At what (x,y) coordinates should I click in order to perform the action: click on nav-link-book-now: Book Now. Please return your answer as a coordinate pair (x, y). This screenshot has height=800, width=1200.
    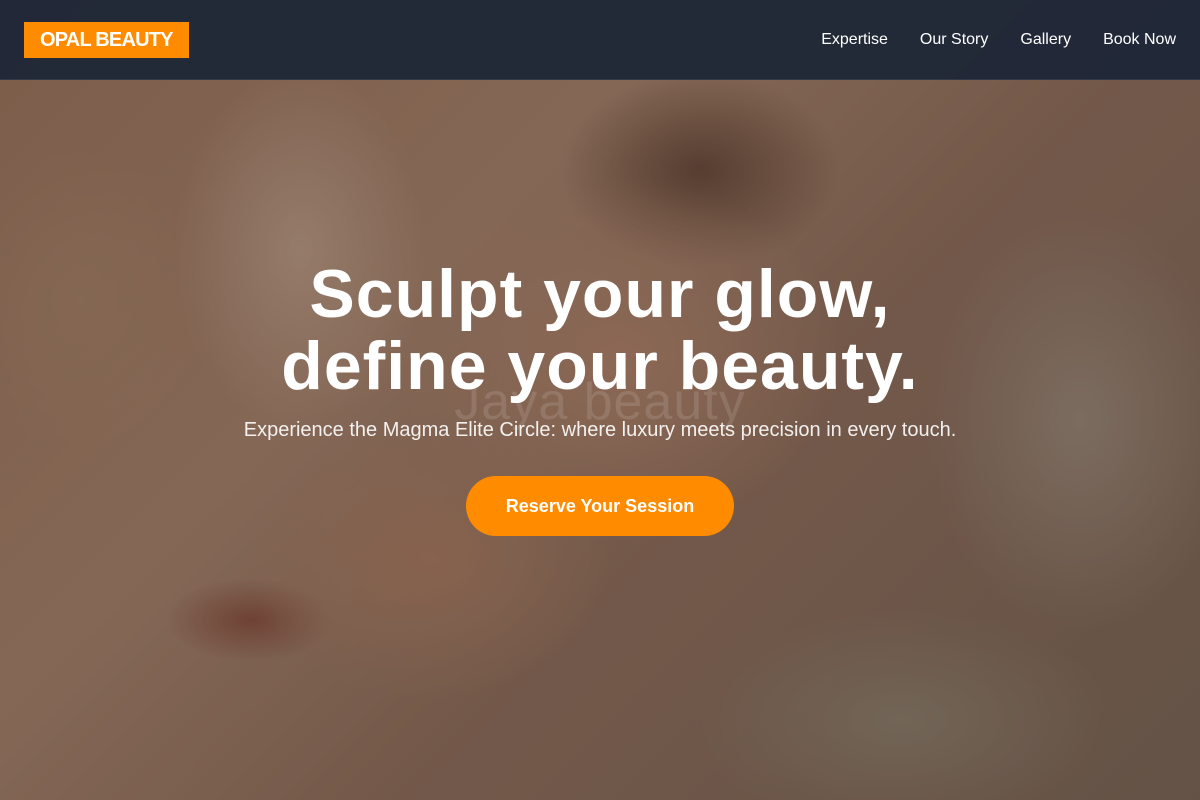
    Looking at the image, I should click on (1139, 40).